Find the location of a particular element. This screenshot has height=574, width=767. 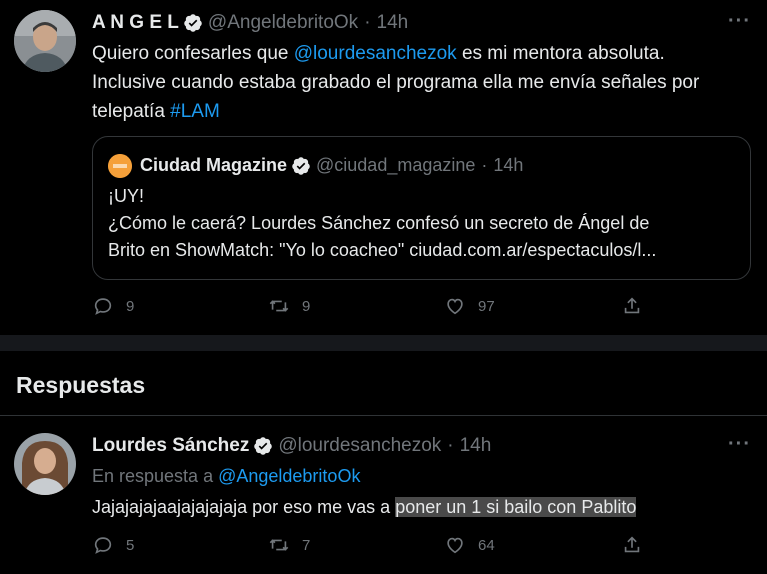

reply-count: 5 is located at coordinates (130, 545).